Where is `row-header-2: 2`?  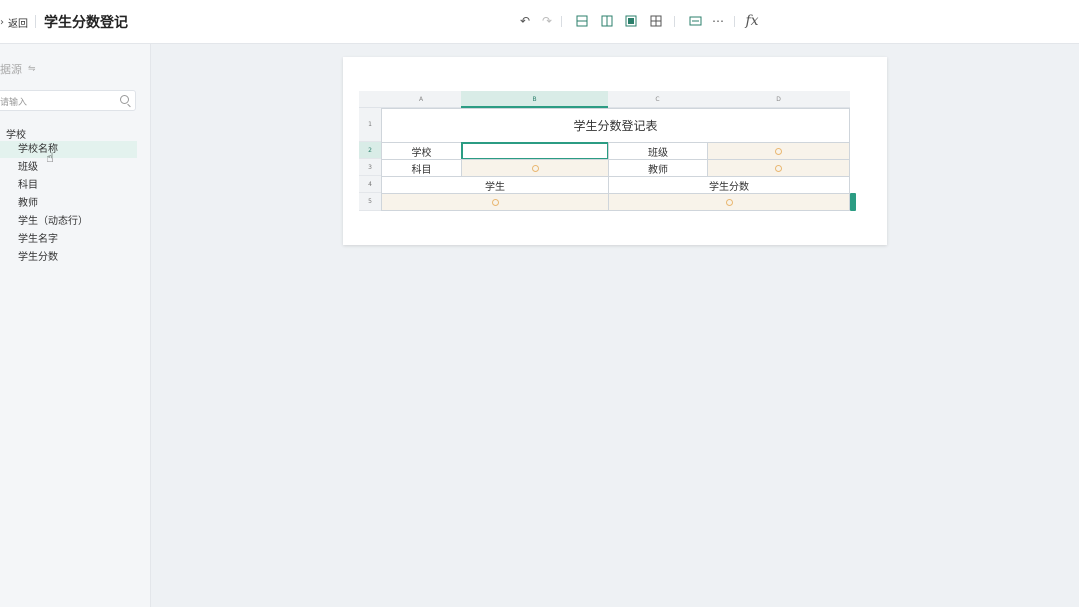 row-header-2: 2 is located at coordinates (370, 150).